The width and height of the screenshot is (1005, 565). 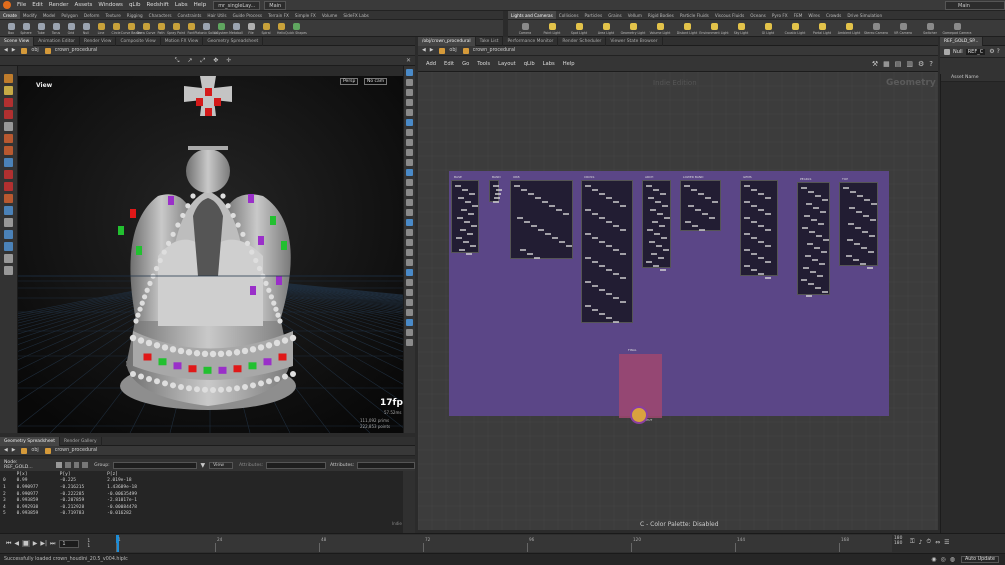 What do you see at coordinates (59, 5) in the screenshot?
I see `menu-render: Render` at bounding box center [59, 5].